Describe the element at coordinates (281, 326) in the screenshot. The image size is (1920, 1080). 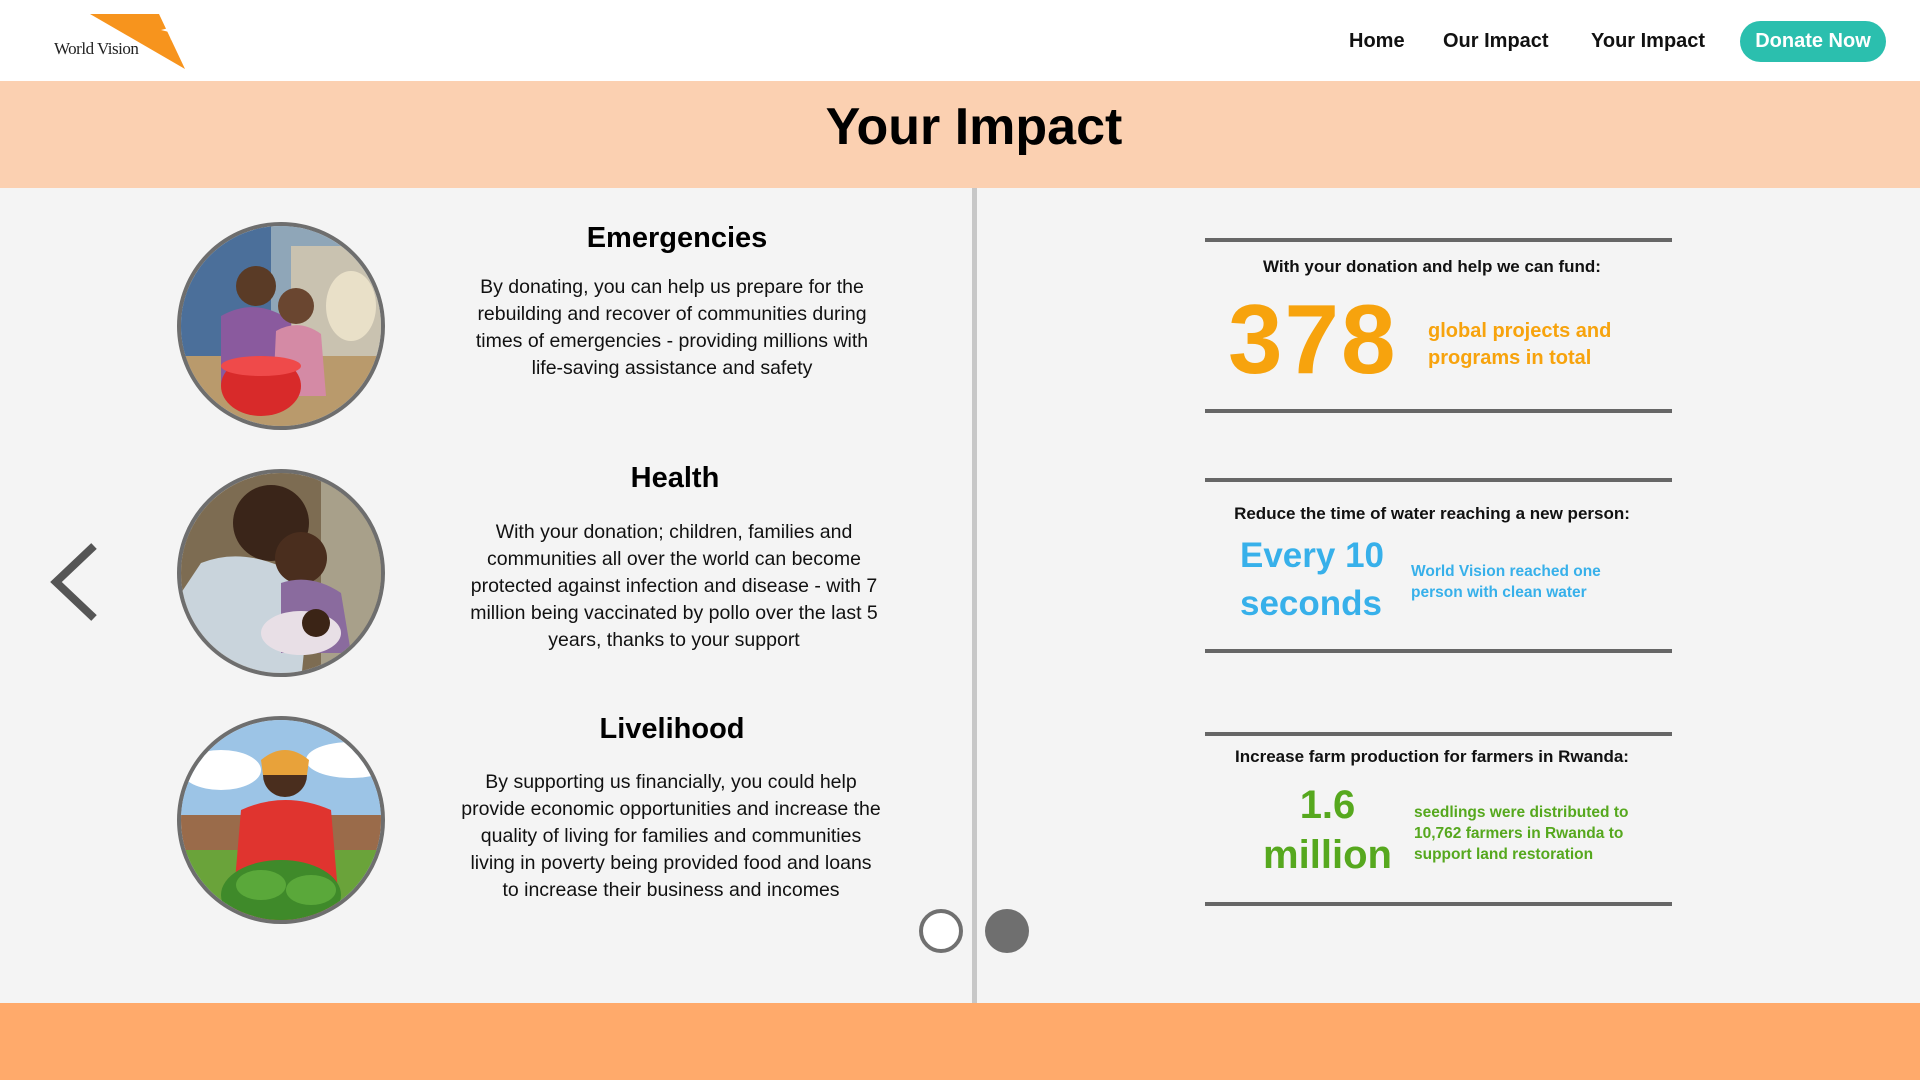
I see `mother-and-child-photo` at that location.